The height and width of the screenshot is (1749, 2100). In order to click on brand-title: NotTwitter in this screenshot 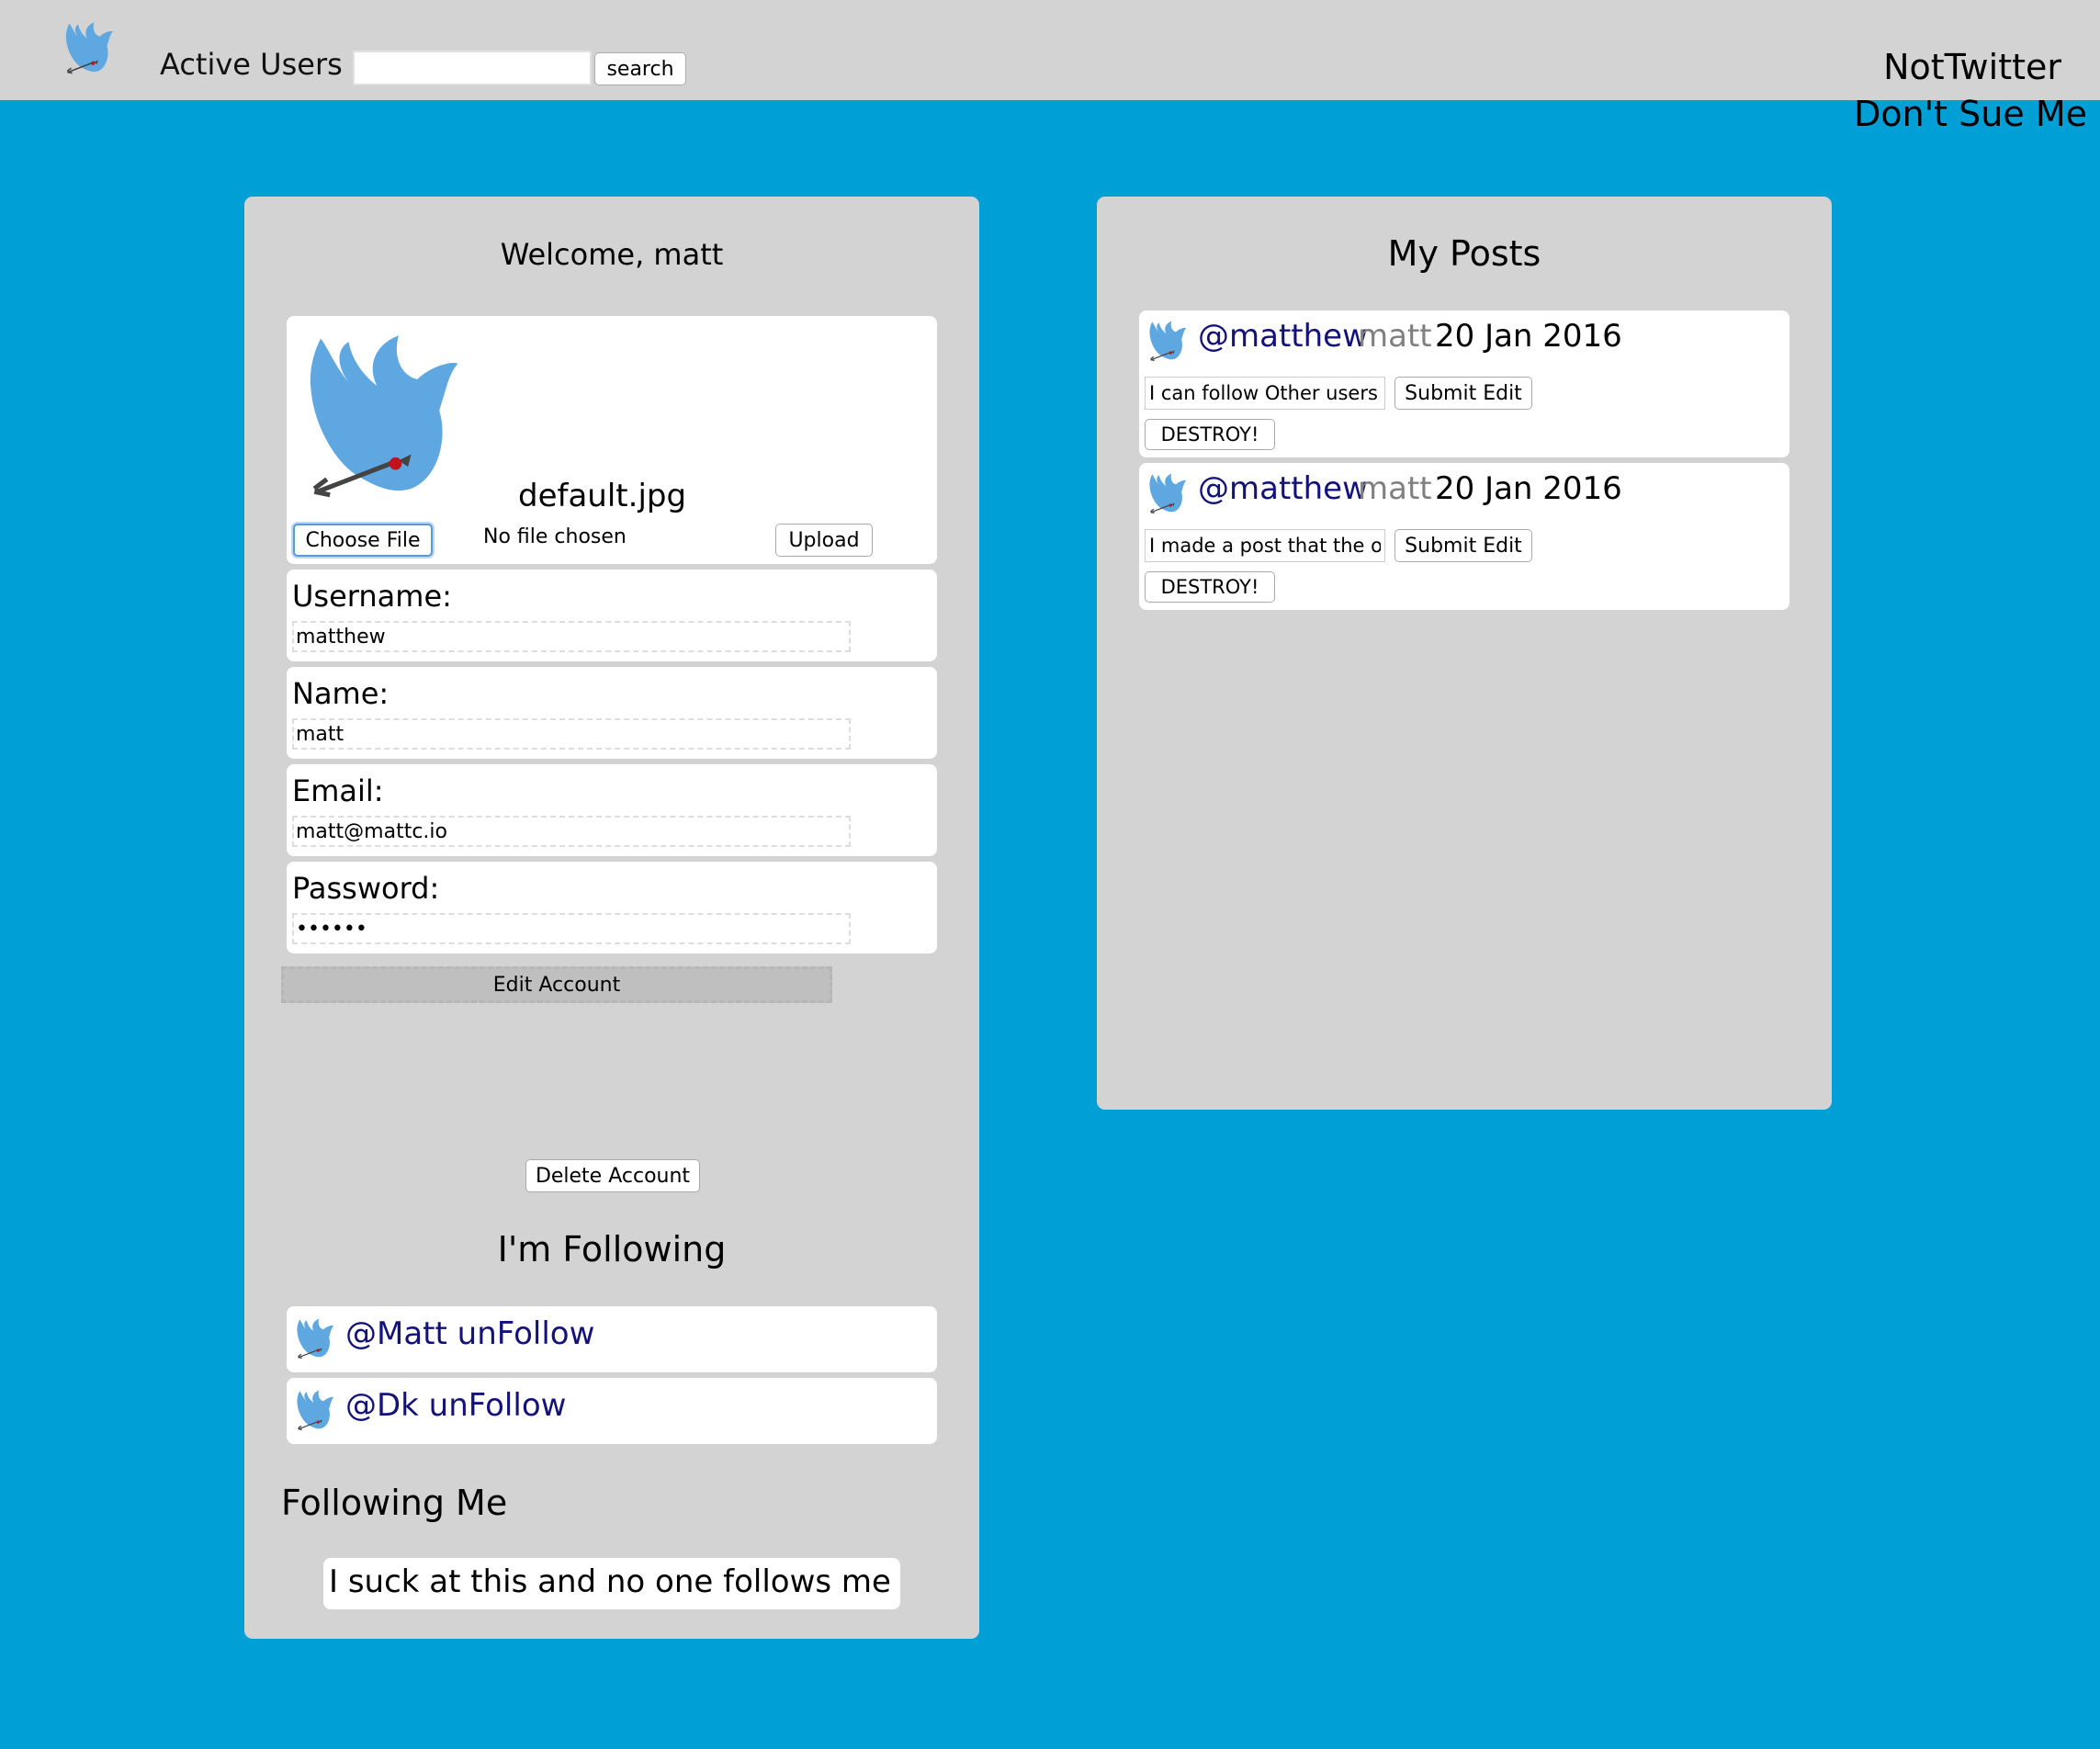, I will do `click(1972, 67)`.